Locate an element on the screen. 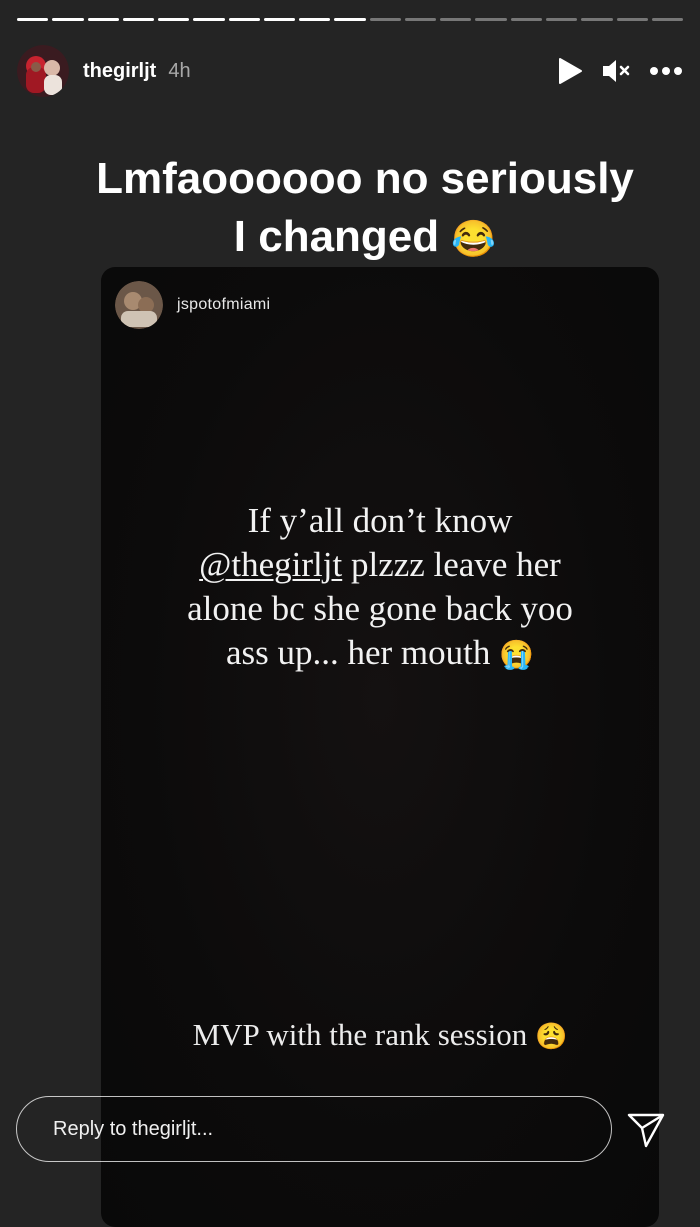 Image resolution: width=700 pixels, height=1227 pixels. repost-footer-text: MVP with the rank session is located at coordinates (364, 1034).